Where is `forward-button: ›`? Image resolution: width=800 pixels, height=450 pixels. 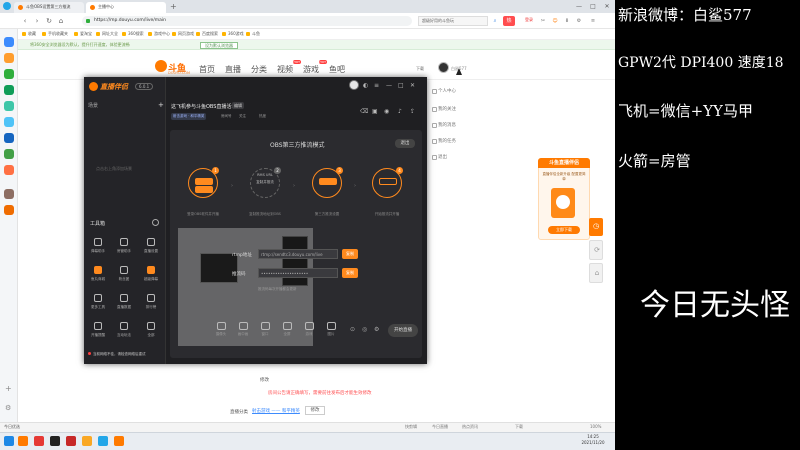
forward-button: › is located at coordinates (37, 21).